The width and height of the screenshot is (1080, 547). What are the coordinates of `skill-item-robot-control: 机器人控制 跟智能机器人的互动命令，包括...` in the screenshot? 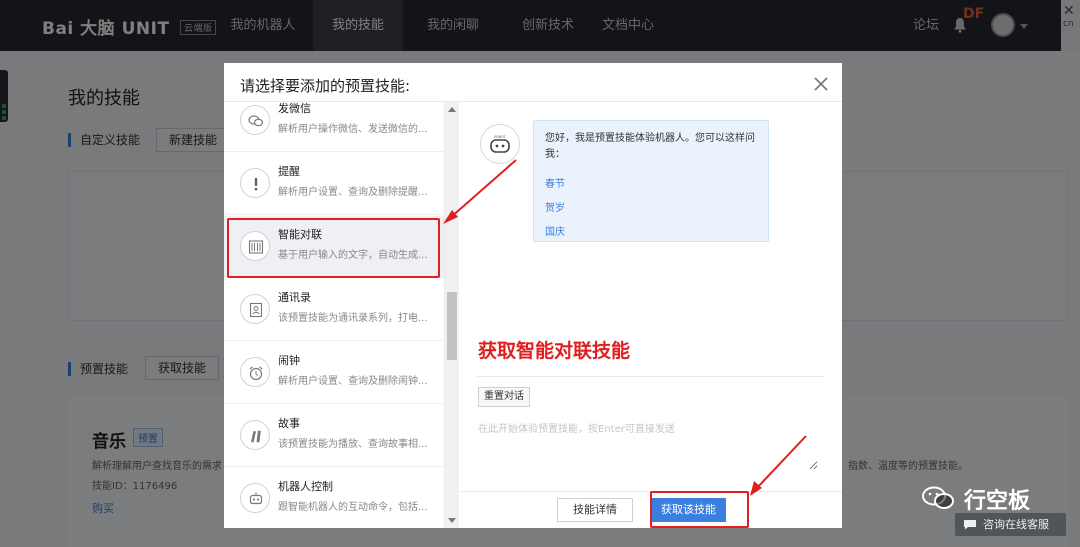 It's located at (334, 498).